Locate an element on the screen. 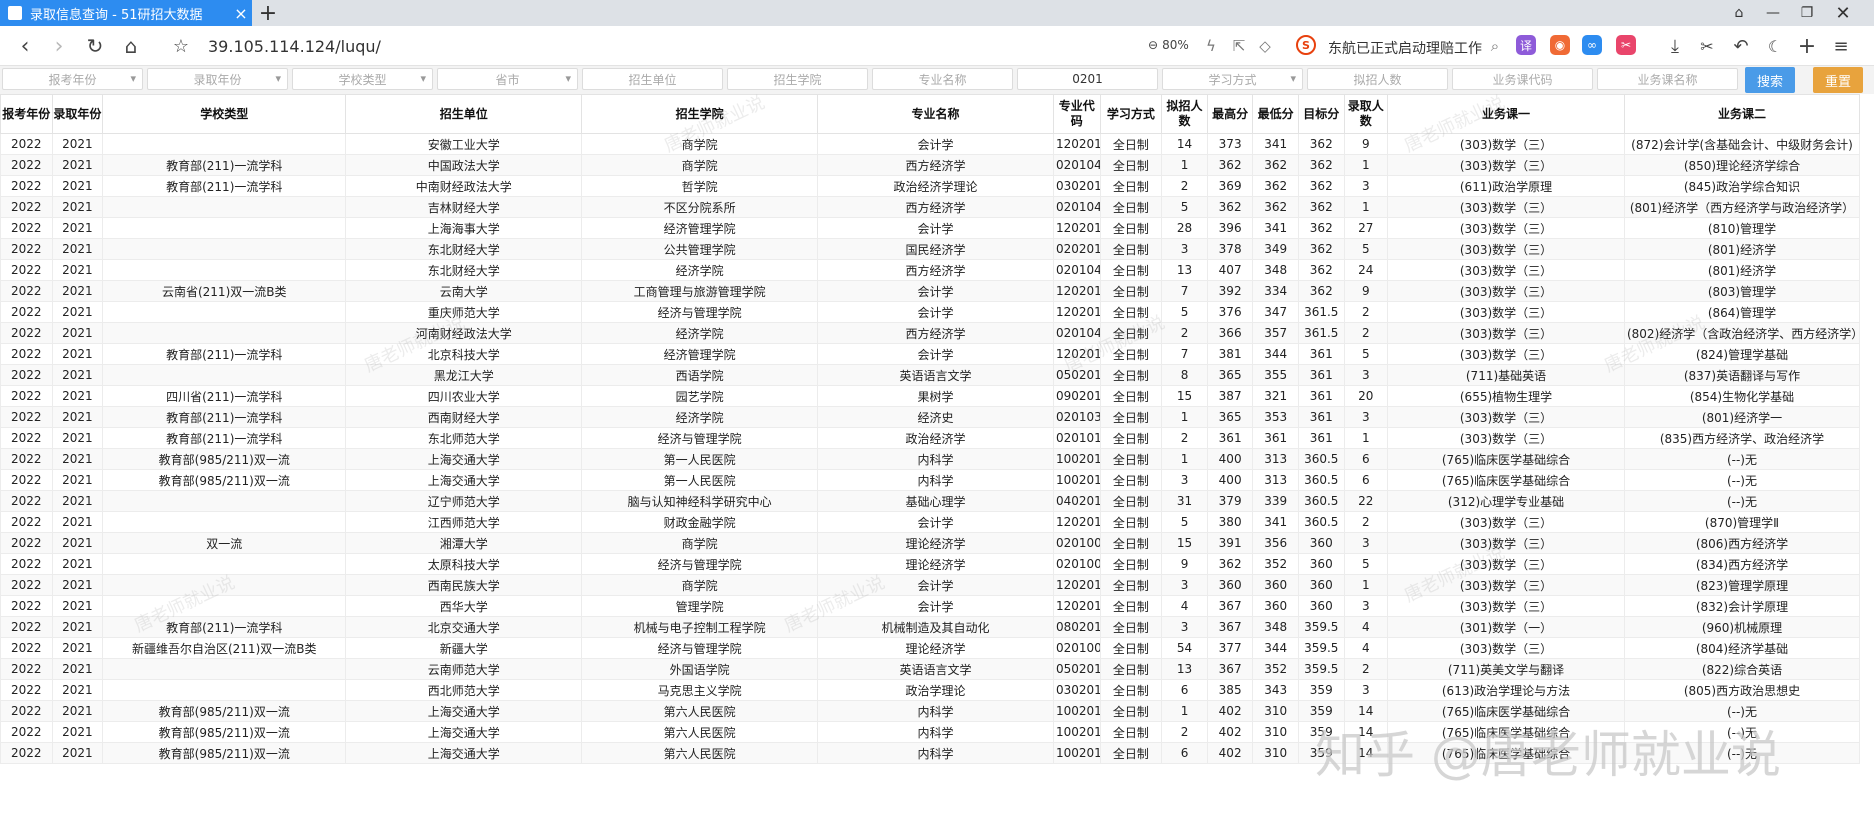 The width and height of the screenshot is (1874, 817). admit-year-select: 录取年份 is located at coordinates (217, 79).